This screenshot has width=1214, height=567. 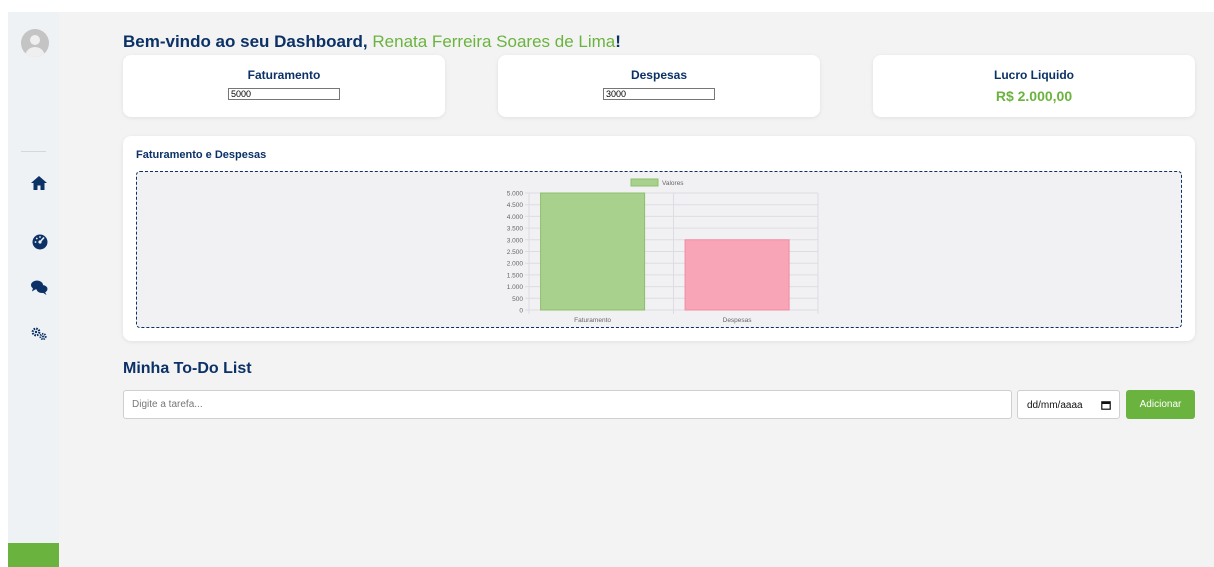 I want to click on sidebar, so click(x=33, y=289).